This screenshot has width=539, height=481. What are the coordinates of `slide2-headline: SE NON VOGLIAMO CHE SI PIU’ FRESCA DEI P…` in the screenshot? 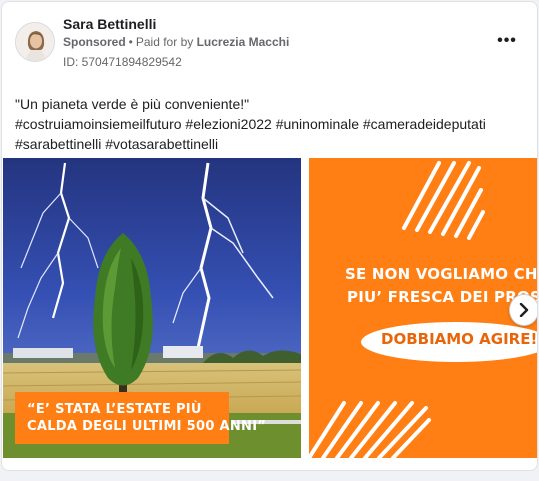 It's located at (441, 286).